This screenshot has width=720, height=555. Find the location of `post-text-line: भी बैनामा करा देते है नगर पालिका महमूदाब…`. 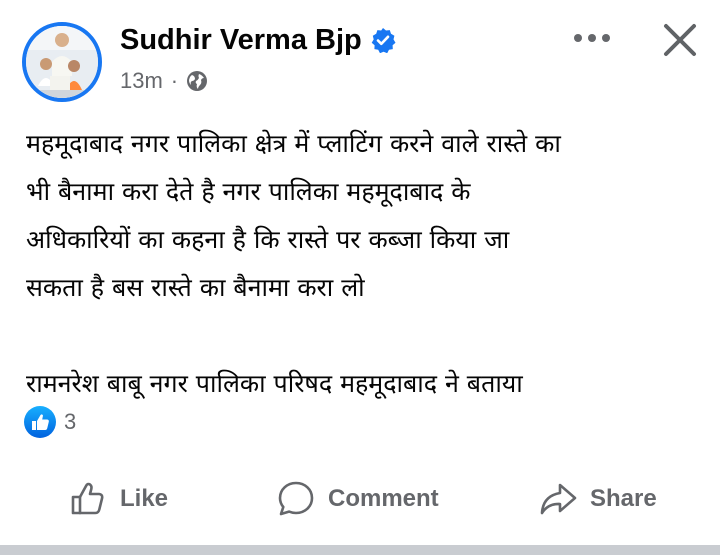

post-text-line: भी बैनामा करा देते है नगर पालिका महमूदाब… is located at coordinates (248, 191).